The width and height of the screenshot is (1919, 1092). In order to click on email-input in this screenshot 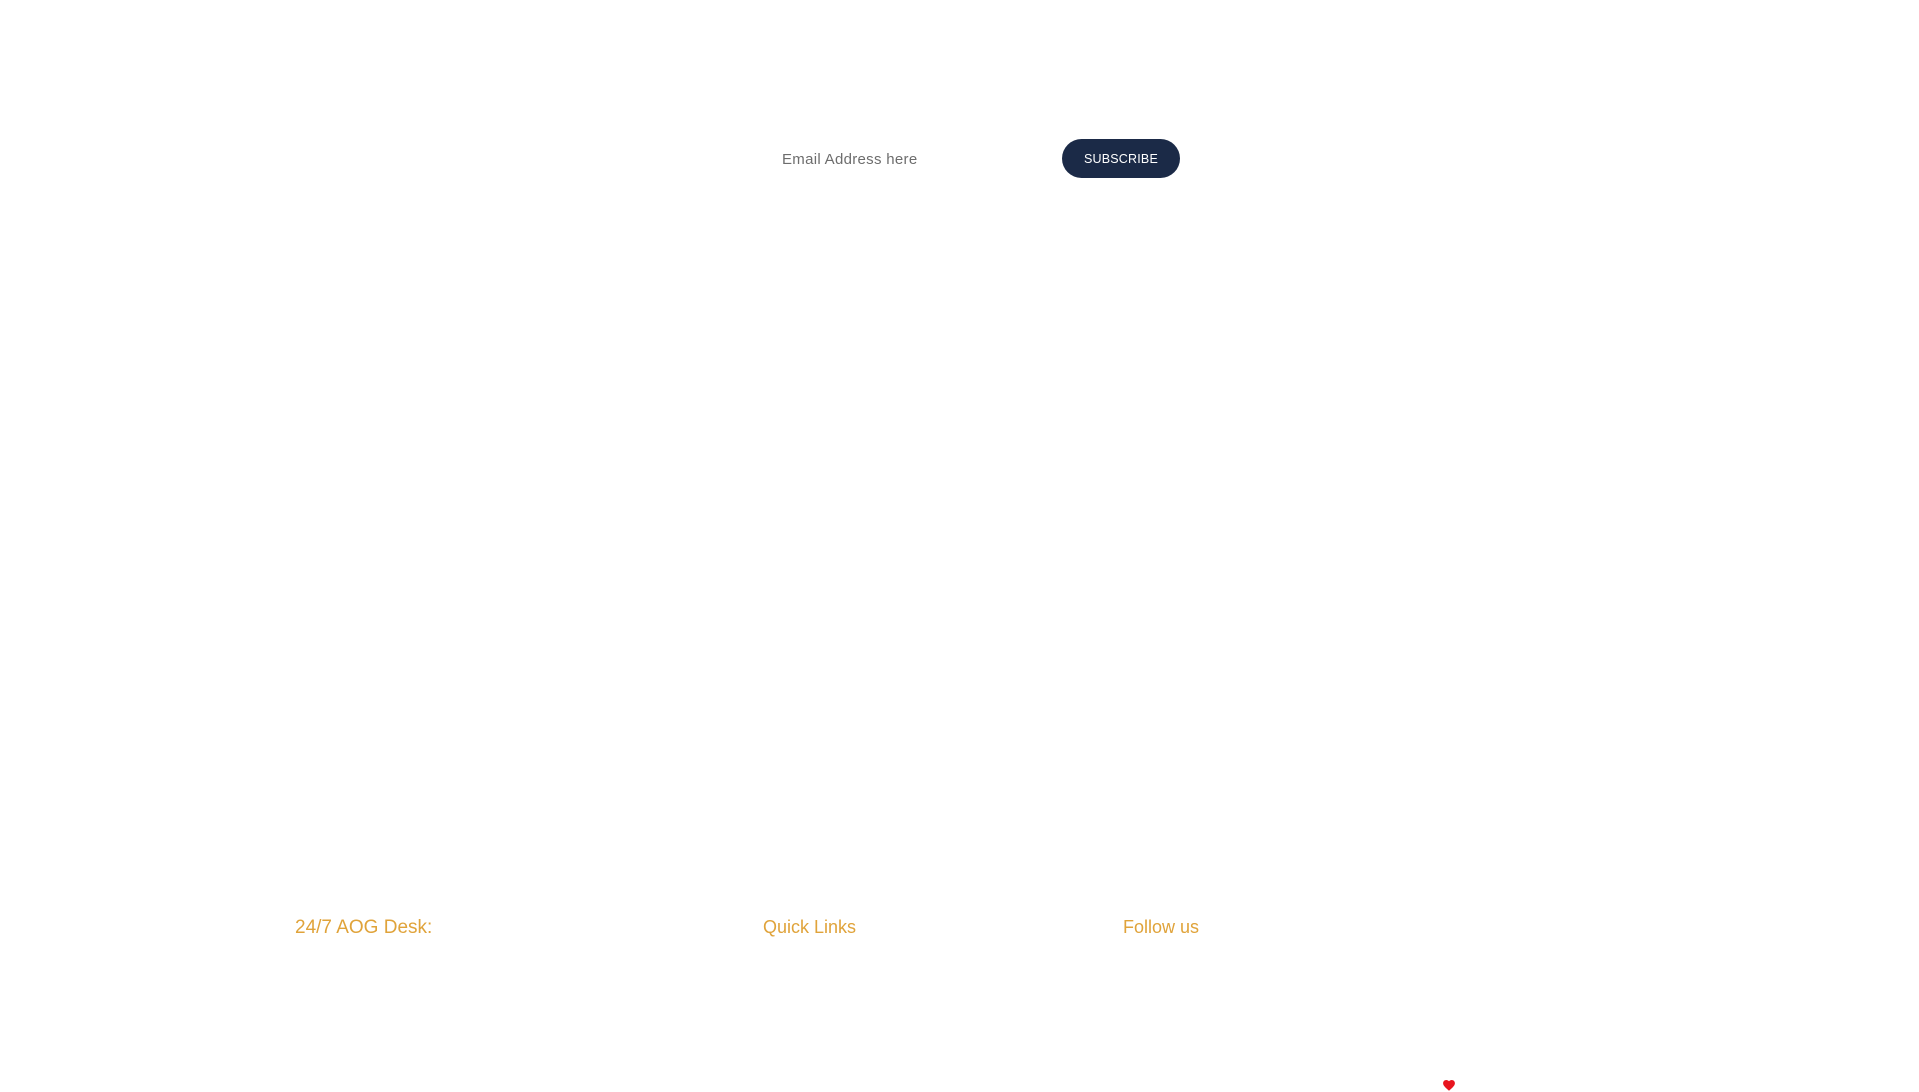, I will do `click(905, 159)`.